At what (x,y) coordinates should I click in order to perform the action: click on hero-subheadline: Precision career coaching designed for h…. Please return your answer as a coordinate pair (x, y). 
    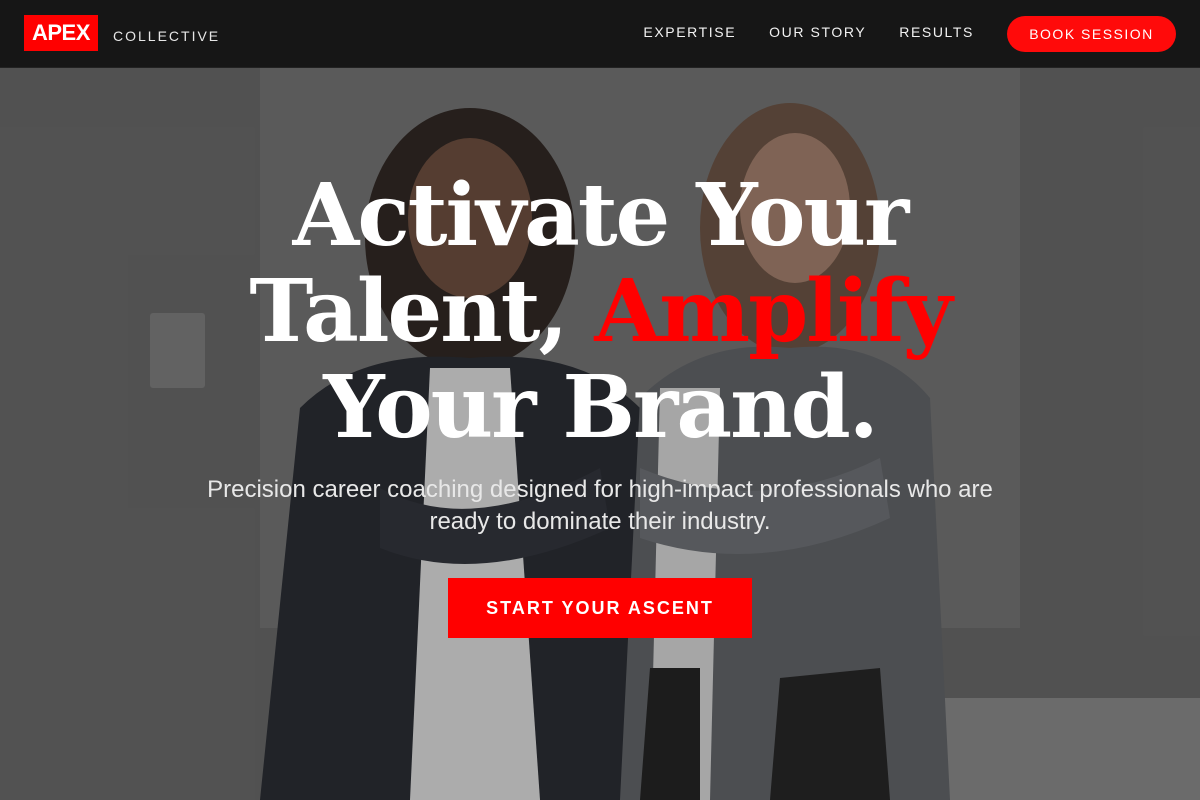
    Looking at the image, I should click on (600, 505).